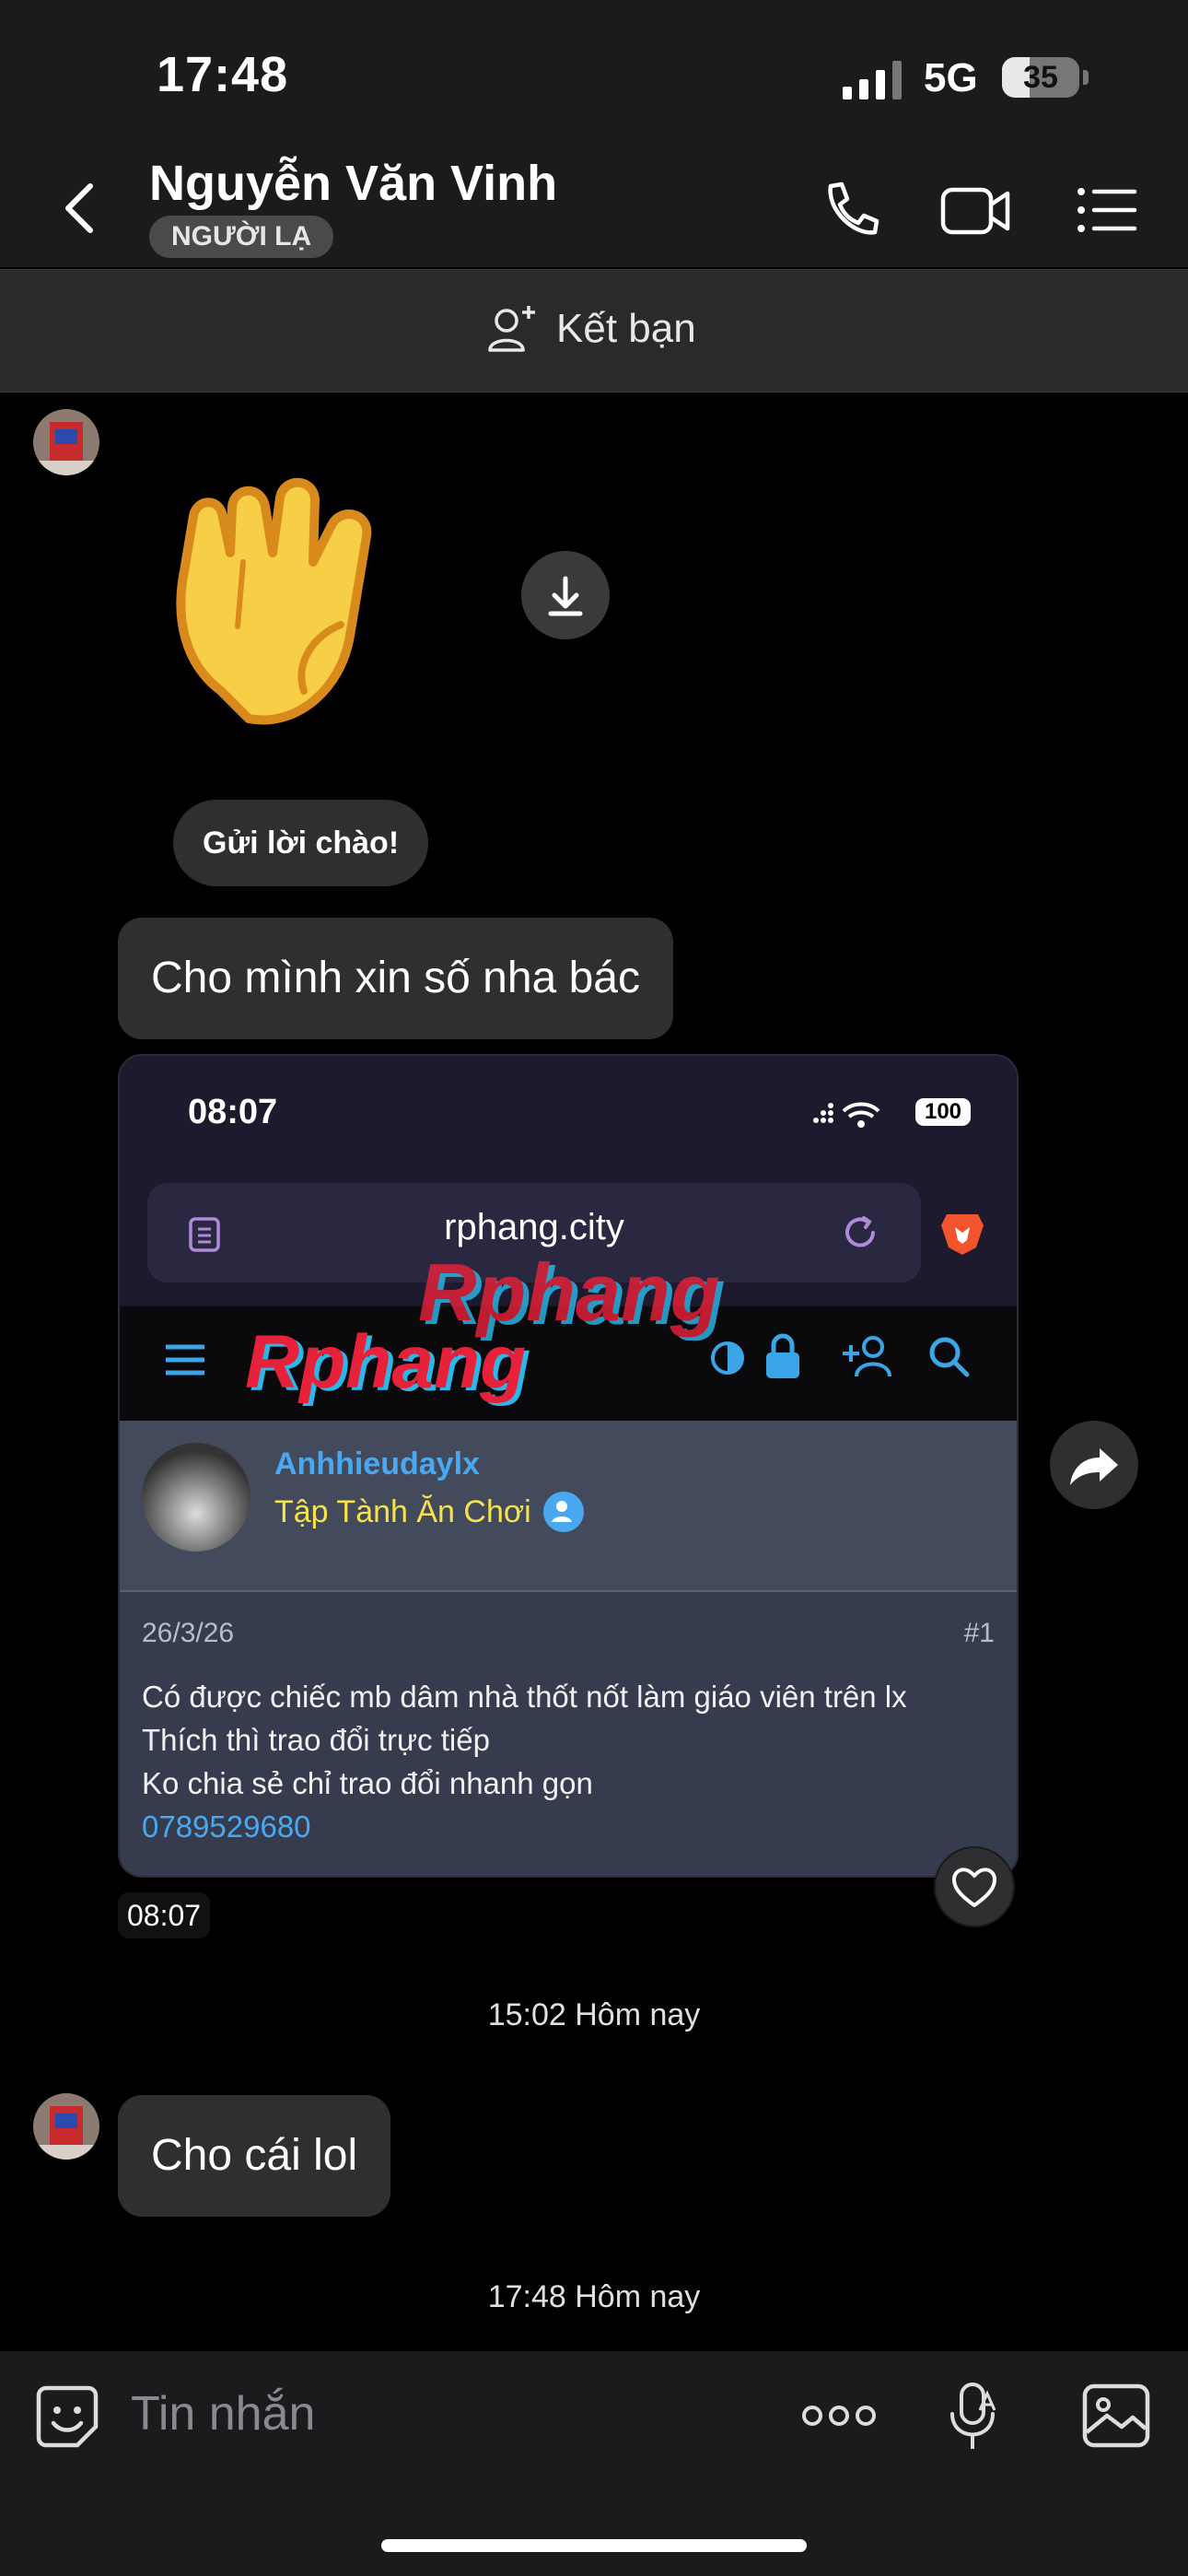 This screenshot has height=2576, width=1188. What do you see at coordinates (80, 208) in the screenshot?
I see `back-icon` at bounding box center [80, 208].